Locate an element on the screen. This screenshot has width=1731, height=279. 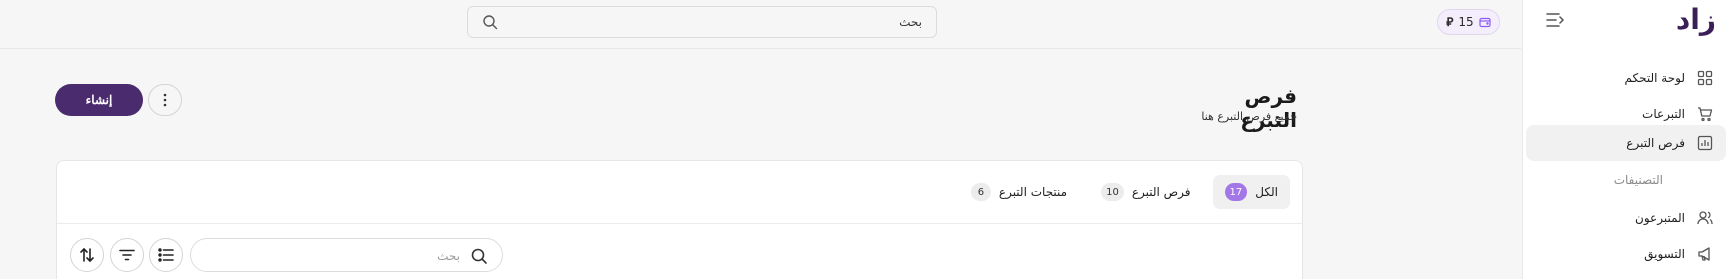
tab-all: الكل 17 is located at coordinates (1251, 192).